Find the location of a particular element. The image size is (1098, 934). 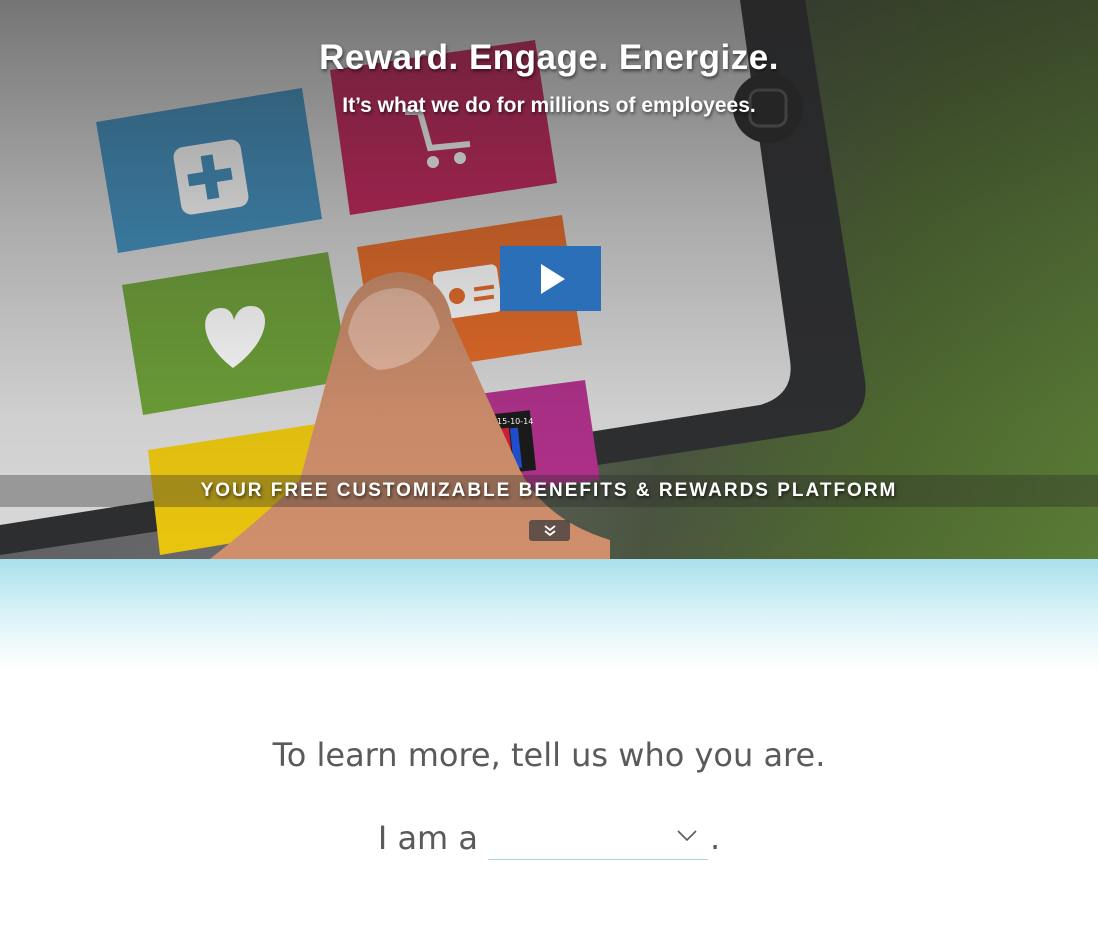

double-chevron-down-icon is located at coordinates (549, 530).